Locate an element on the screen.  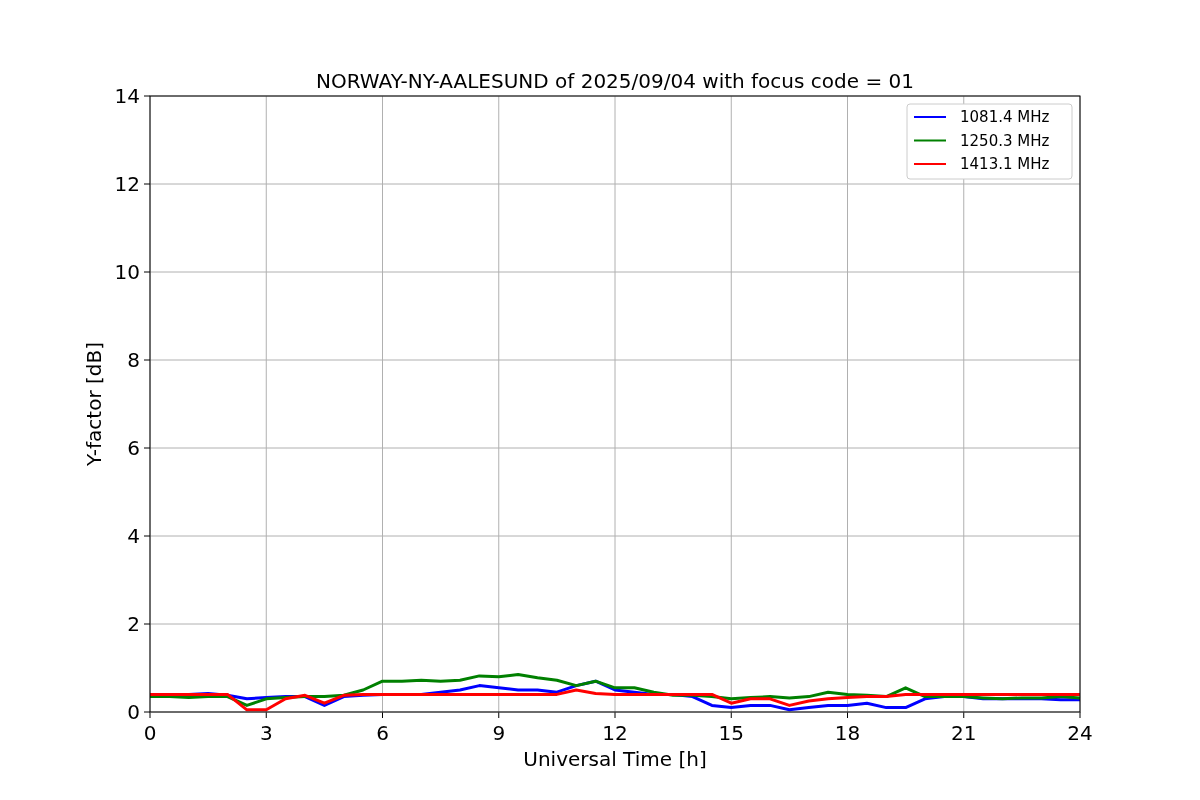
y-tick-label: 12 is located at coordinates (127, 184).